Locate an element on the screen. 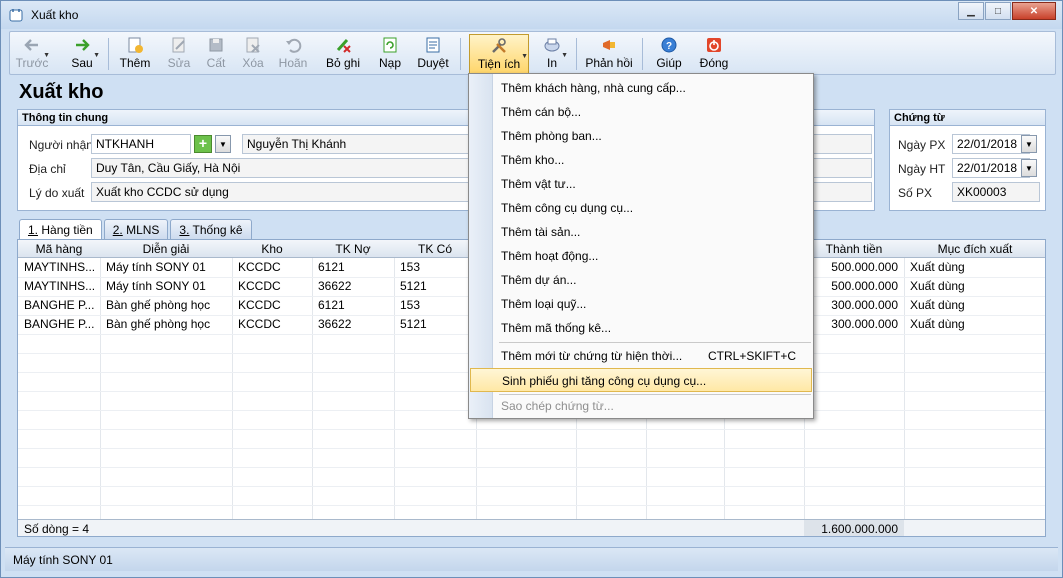  date-ht-dropdown: ▼ is located at coordinates (1029, 168).